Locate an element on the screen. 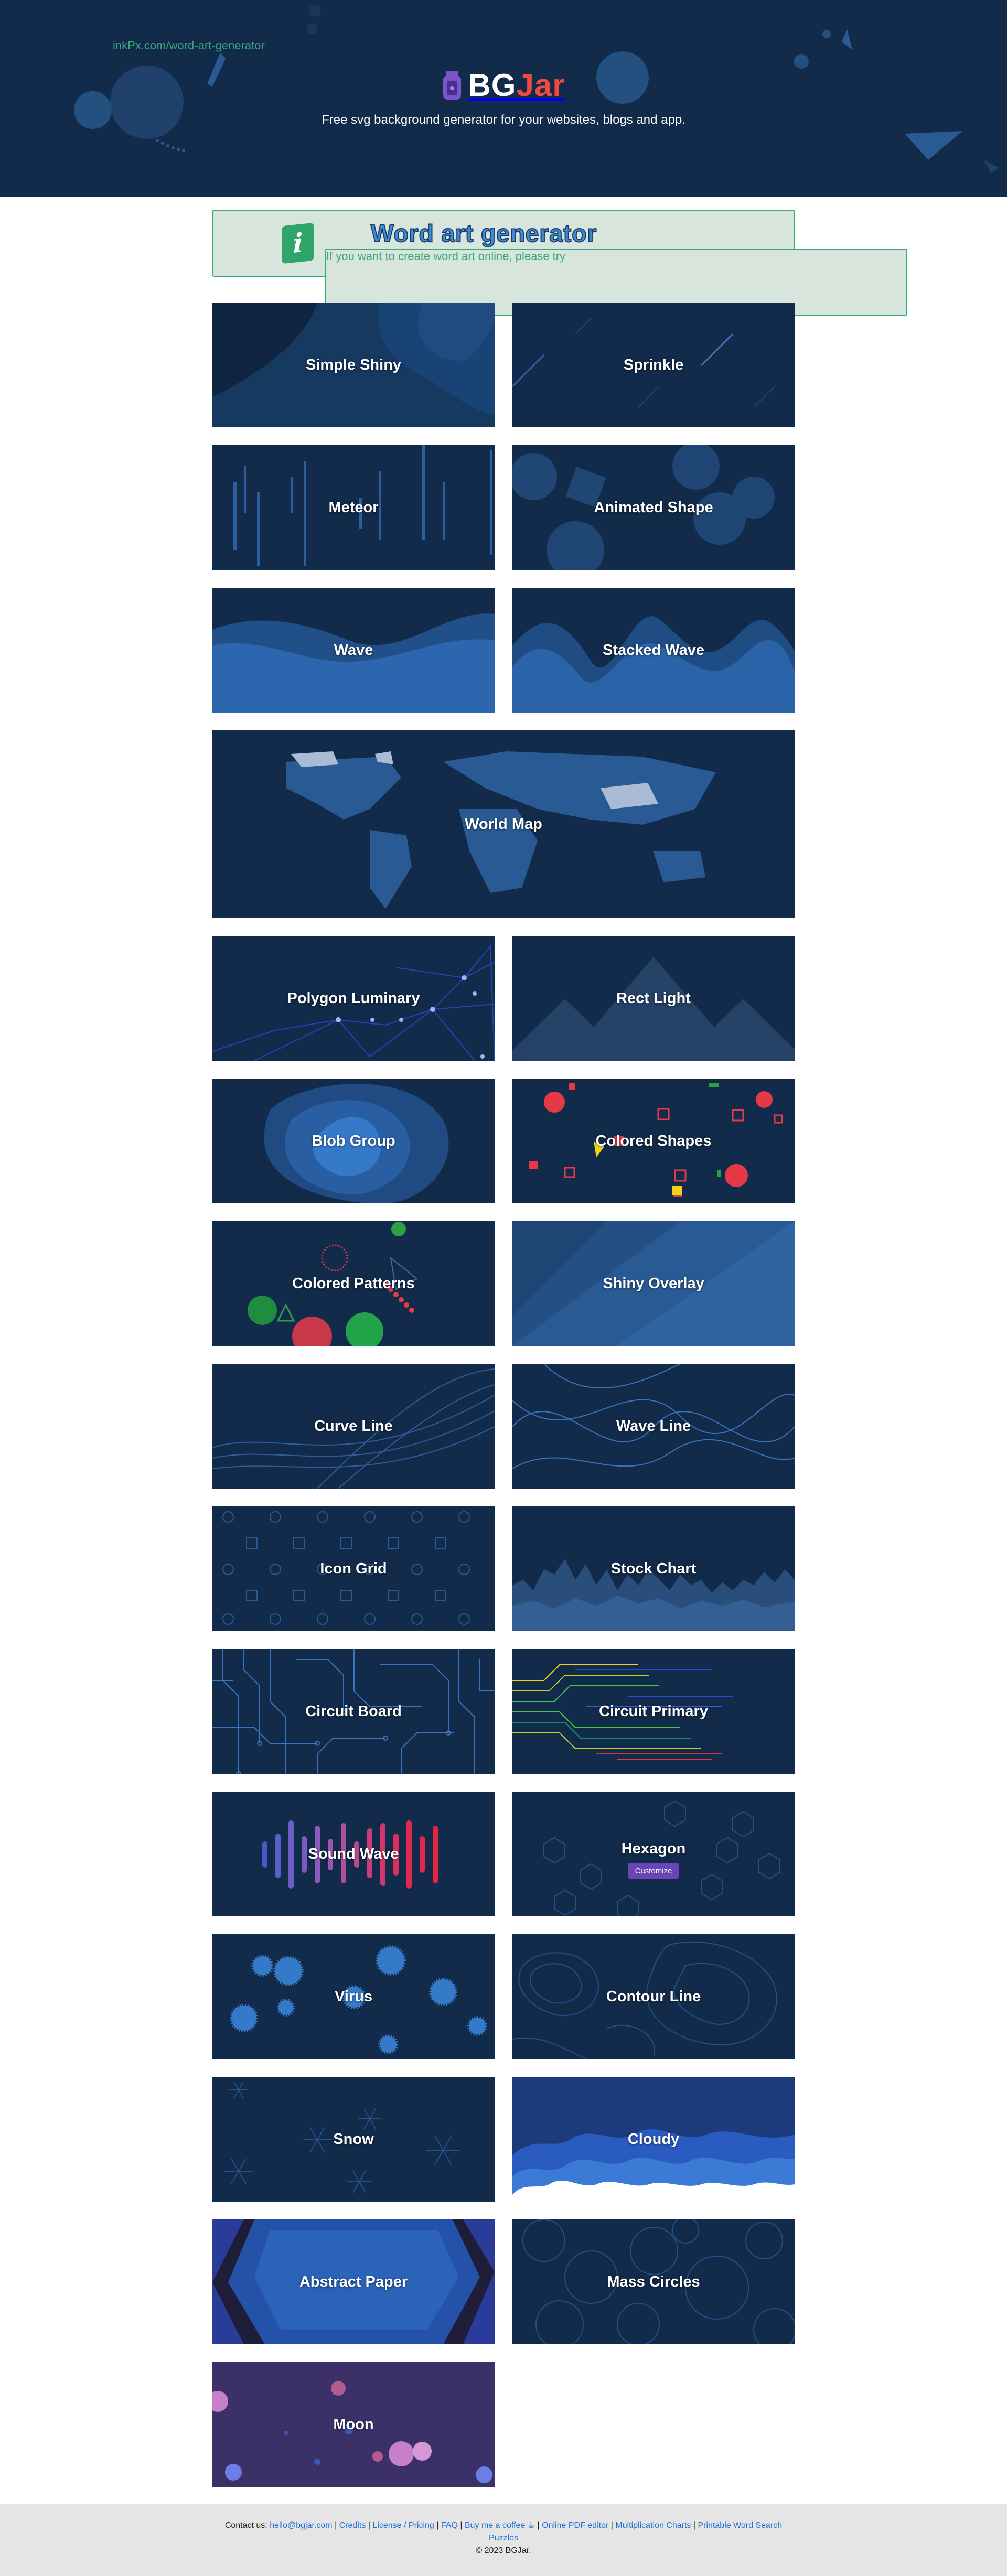  card-contour-line: Contour Line is located at coordinates (654, 1996).